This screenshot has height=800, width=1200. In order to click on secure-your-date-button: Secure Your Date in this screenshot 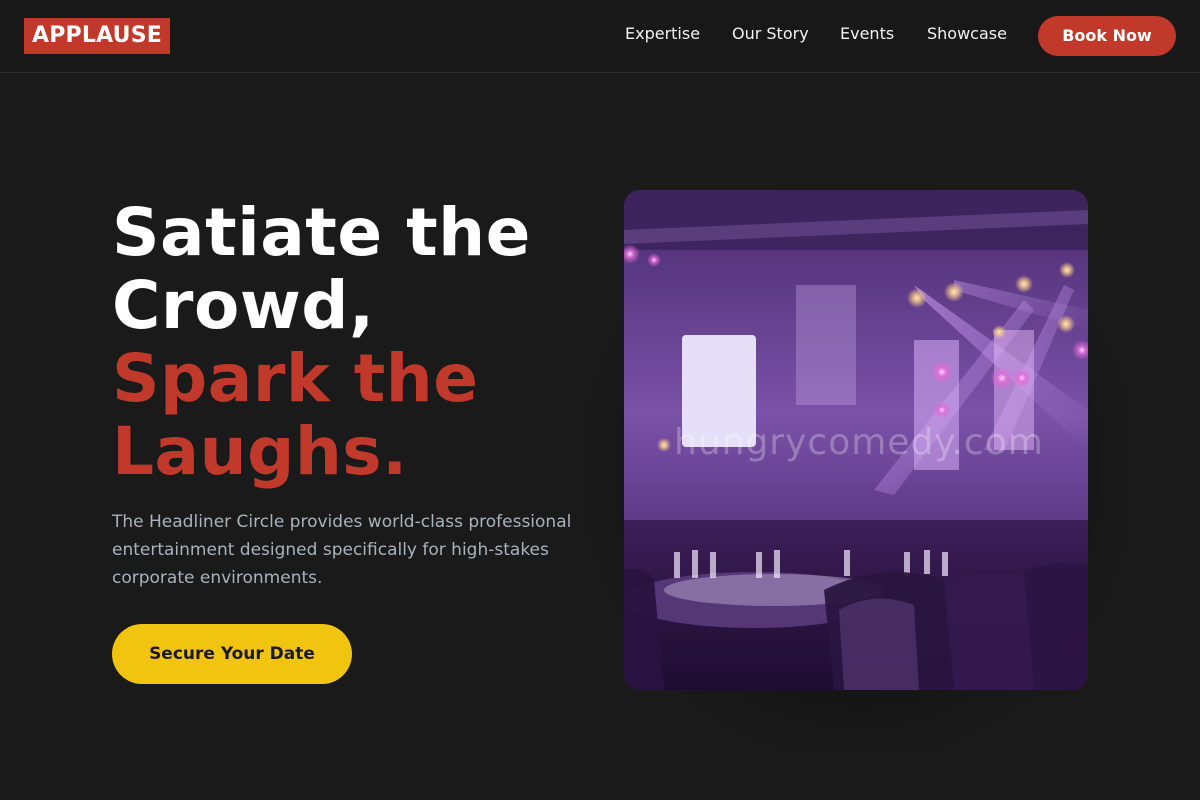, I will do `click(232, 654)`.